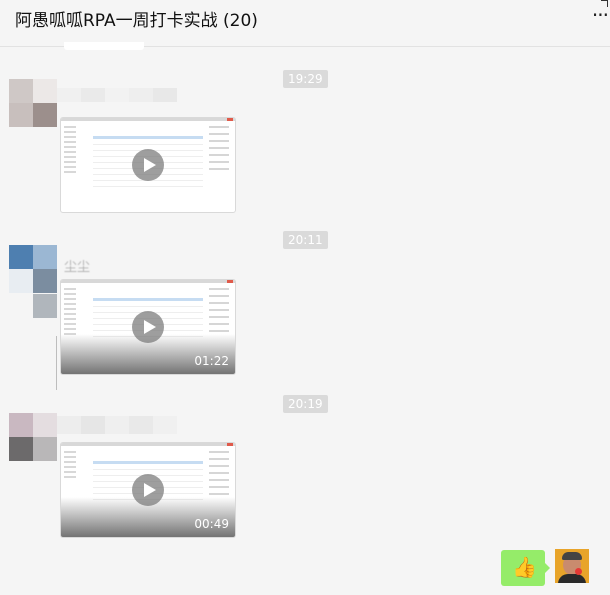 Image resolution: width=610 pixels, height=595 pixels. I want to click on video-message: 01:22, so click(148, 327).